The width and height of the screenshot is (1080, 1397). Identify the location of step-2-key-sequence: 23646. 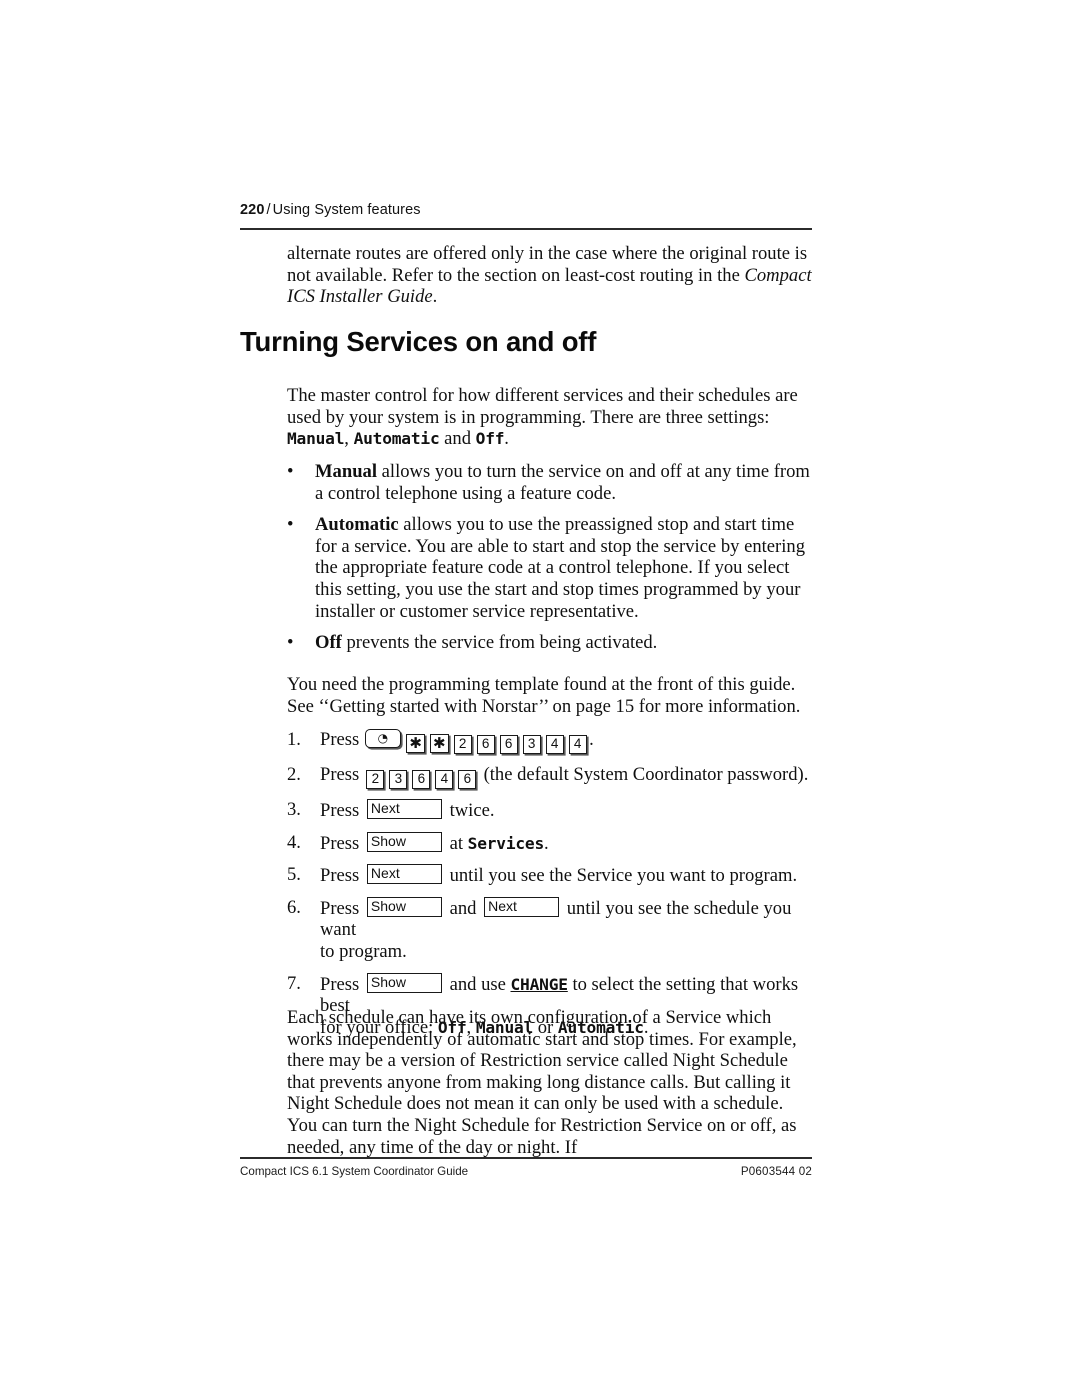
(421, 776).